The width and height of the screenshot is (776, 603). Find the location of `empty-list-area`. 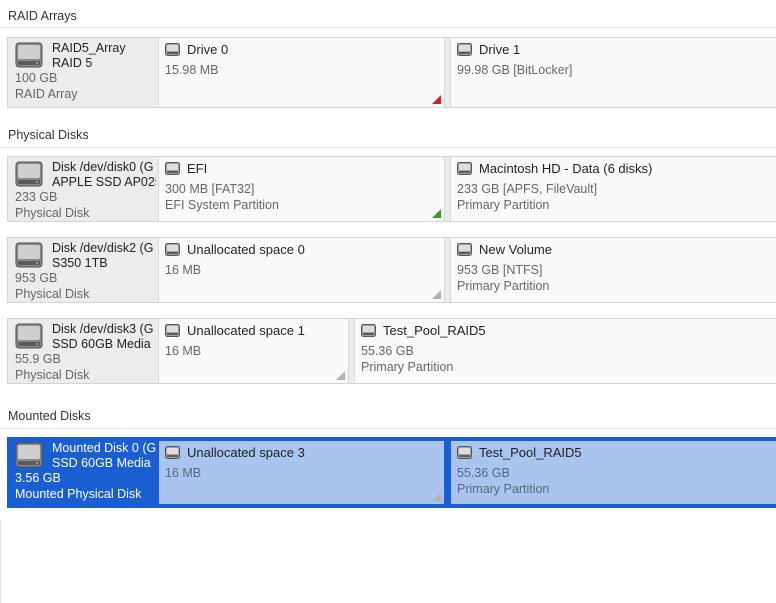

empty-list-area is located at coordinates (388, 561).